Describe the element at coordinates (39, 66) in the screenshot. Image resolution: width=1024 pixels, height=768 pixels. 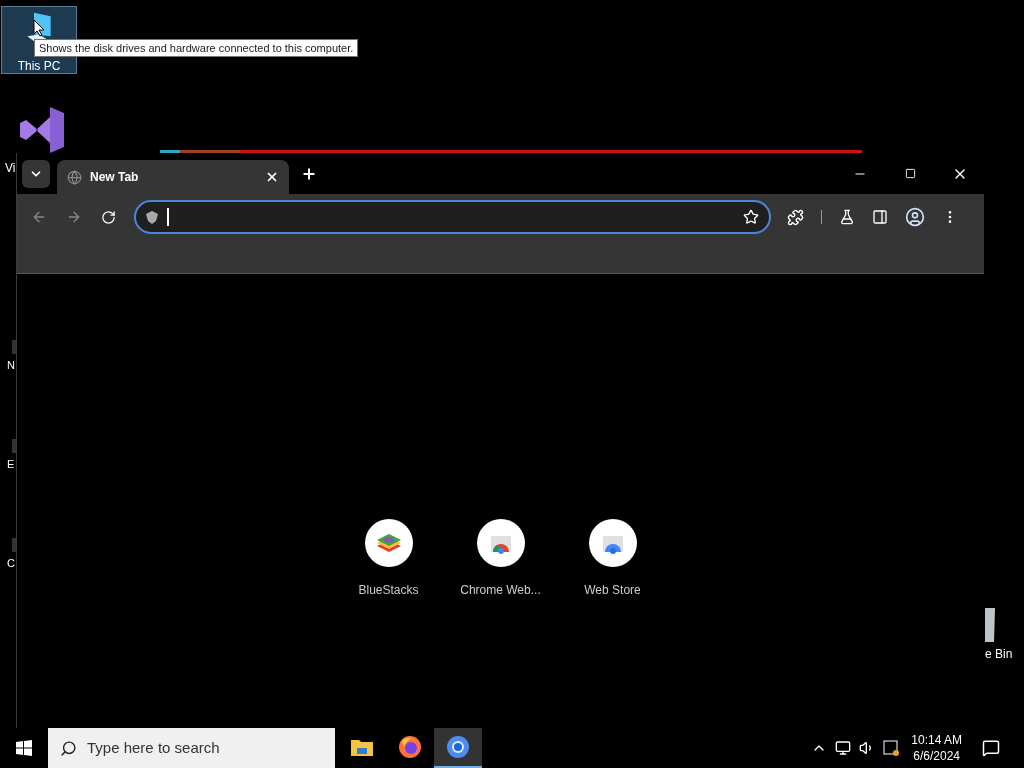
I see `icon-label: This PC` at that location.